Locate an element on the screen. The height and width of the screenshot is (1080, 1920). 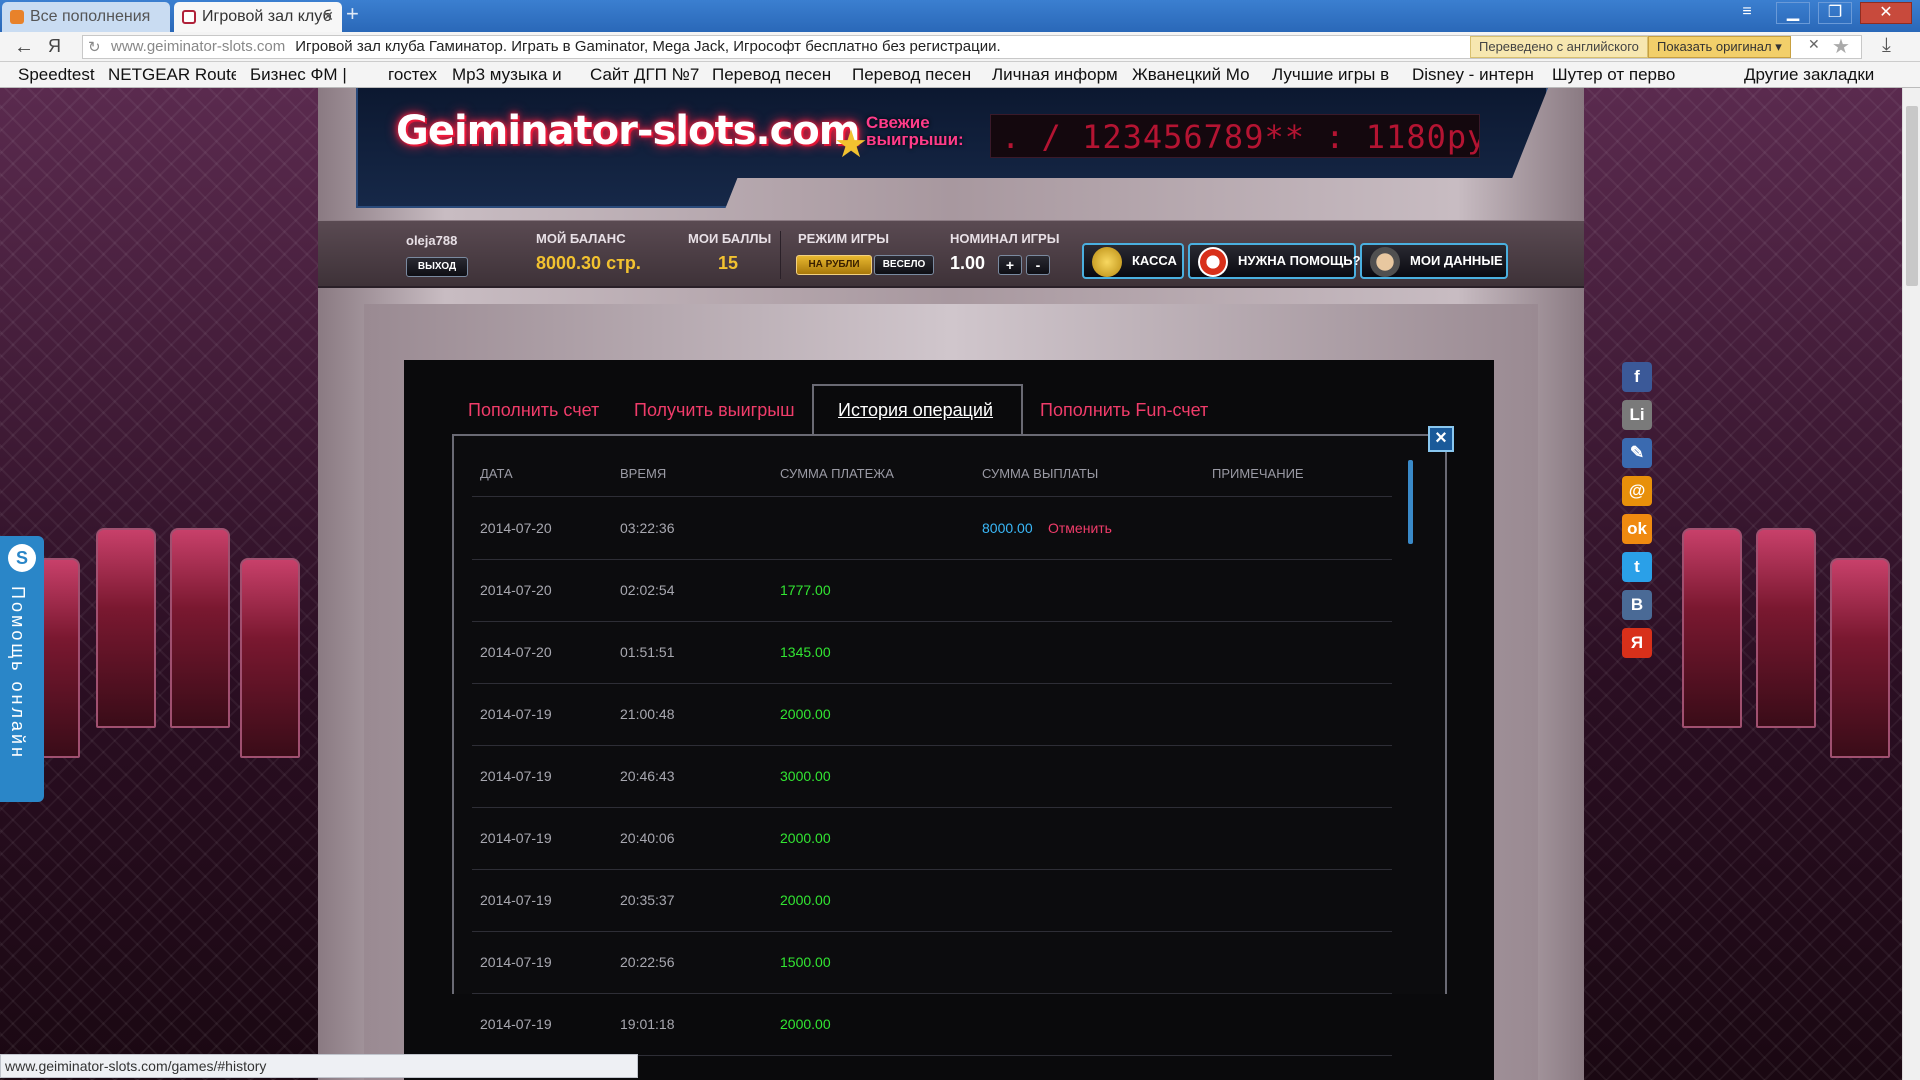
moimir-icon: Я is located at coordinates (1637, 643).